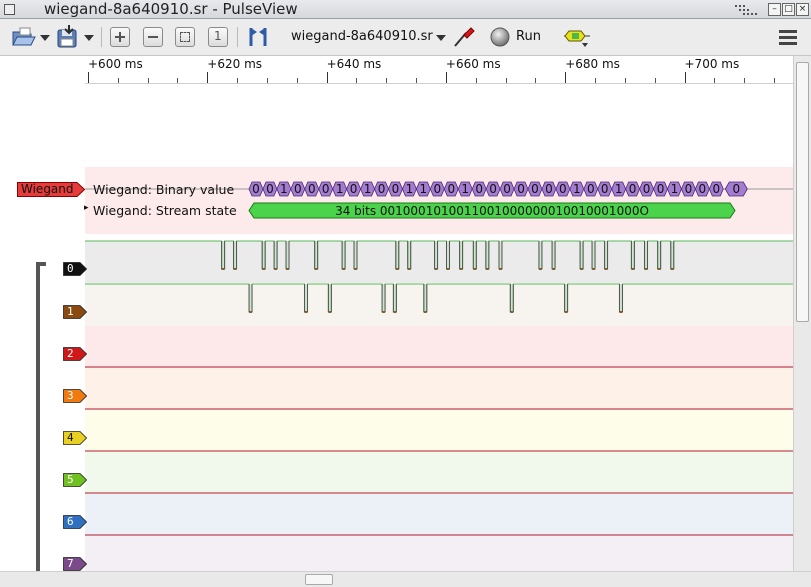 Image resolution: width=811 pixels, height=587 pixels. I want to click on save-dropdown-icon, so click(89, 38).